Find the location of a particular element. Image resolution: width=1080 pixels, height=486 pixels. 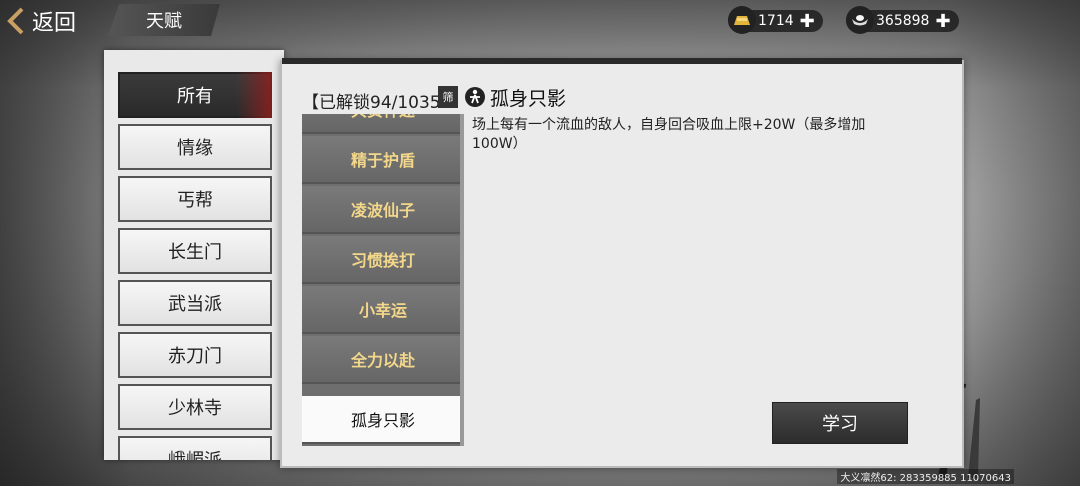

back-label: 返回 is located at coordinates (54, 23).